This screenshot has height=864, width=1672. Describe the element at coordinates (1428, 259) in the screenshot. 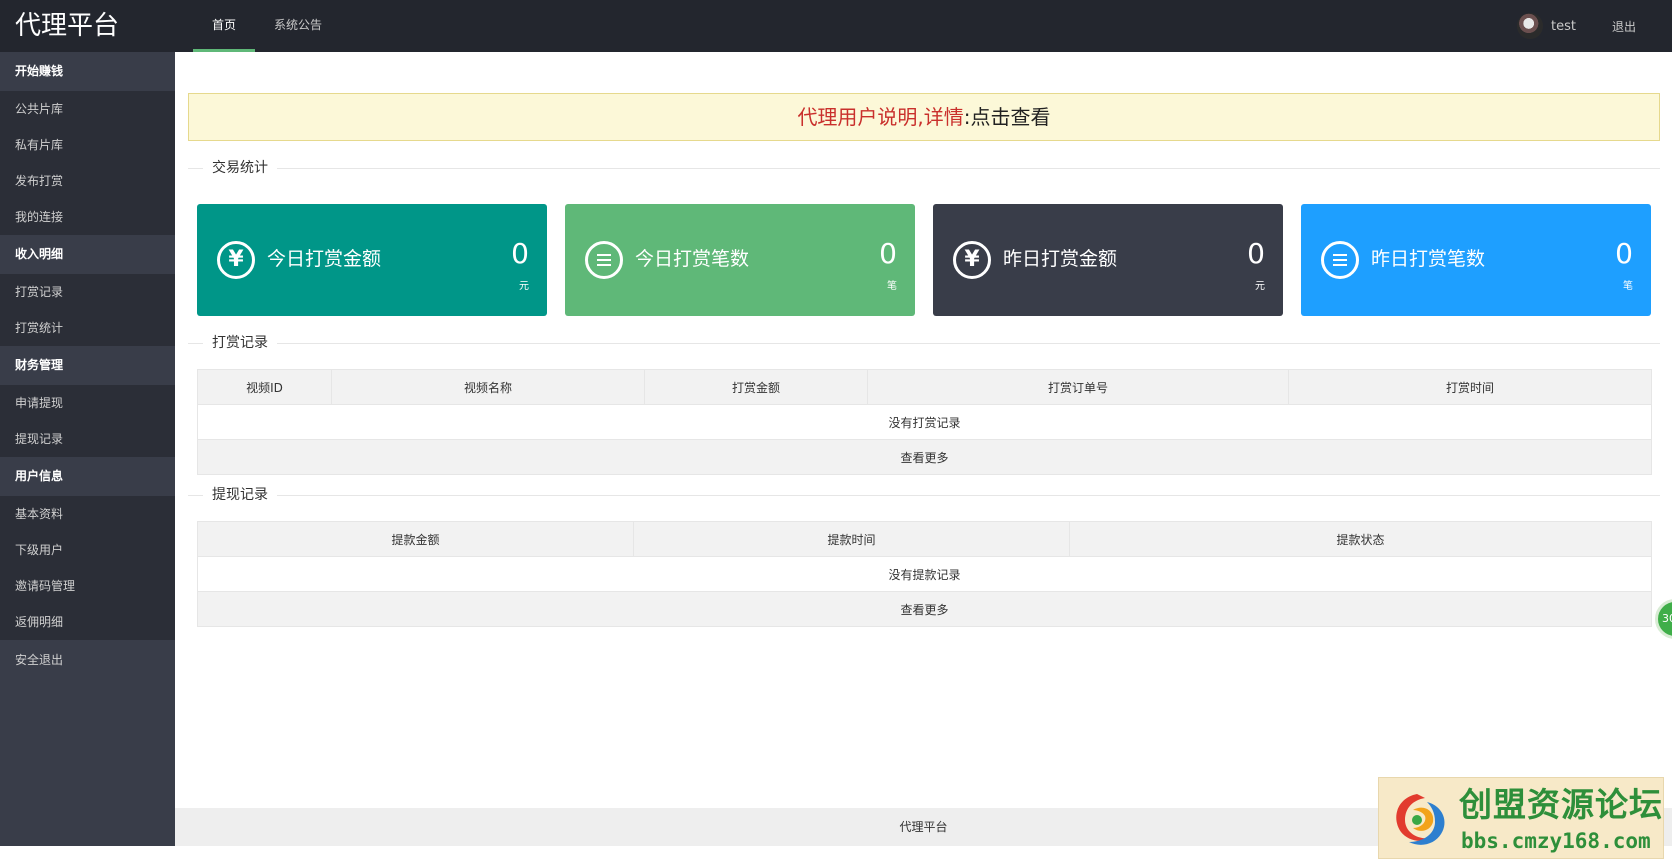

I see `stat-label: 昨日打赏笔数` at that location.